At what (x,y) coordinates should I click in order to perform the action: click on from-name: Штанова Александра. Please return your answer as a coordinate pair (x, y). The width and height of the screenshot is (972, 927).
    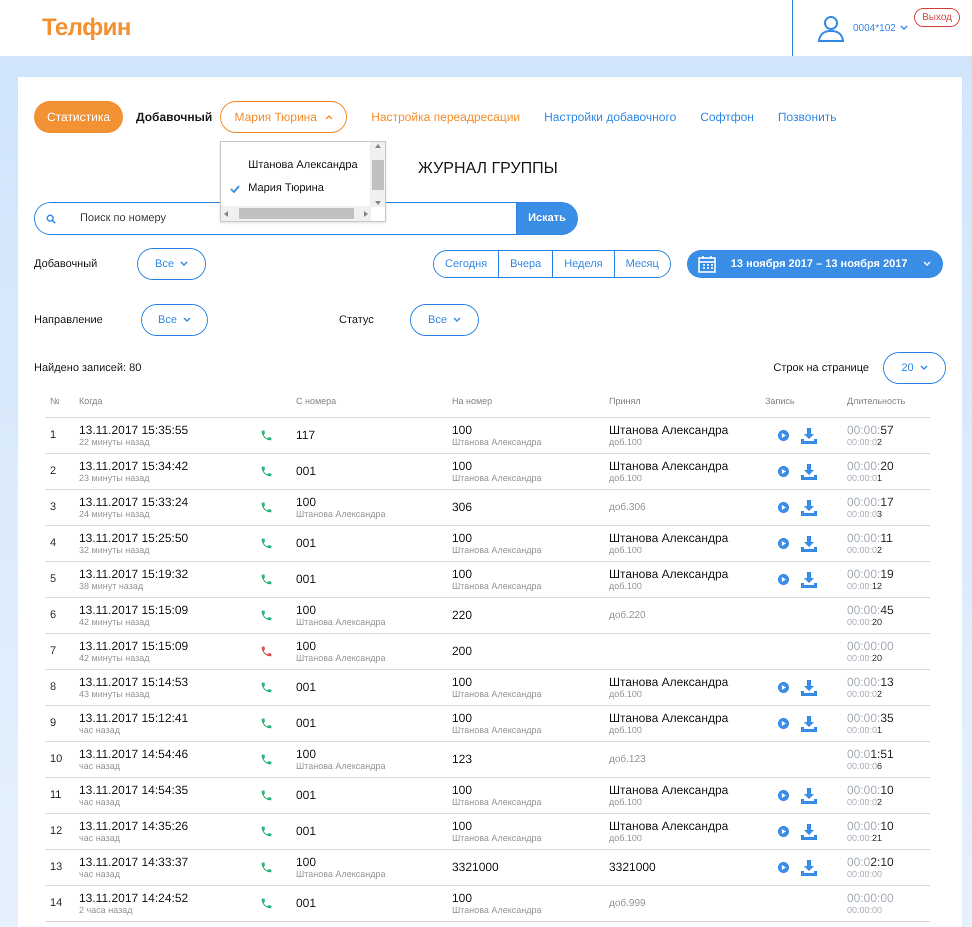
    Looking at the image, I should click on (341, 622).